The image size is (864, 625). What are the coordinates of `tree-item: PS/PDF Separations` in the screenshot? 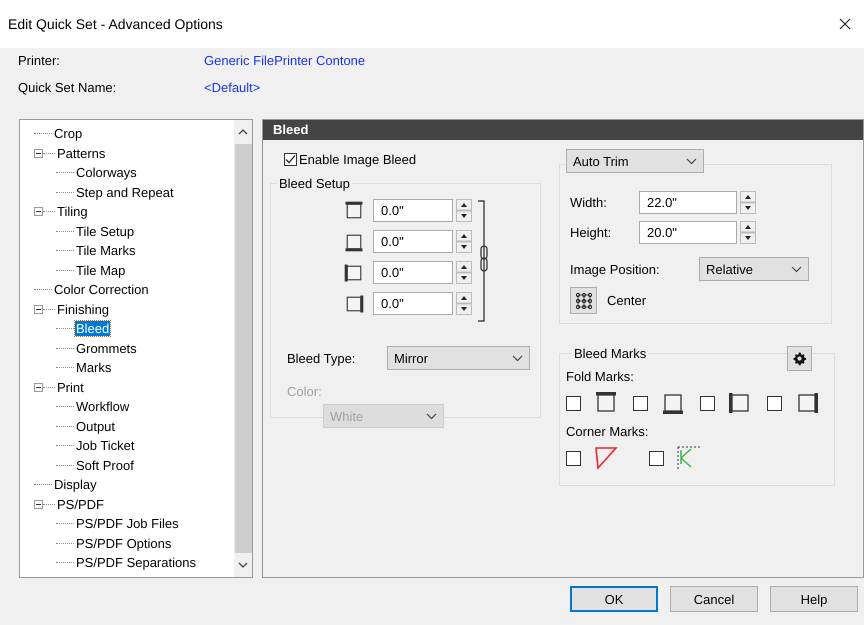 It's located at (136, 562).